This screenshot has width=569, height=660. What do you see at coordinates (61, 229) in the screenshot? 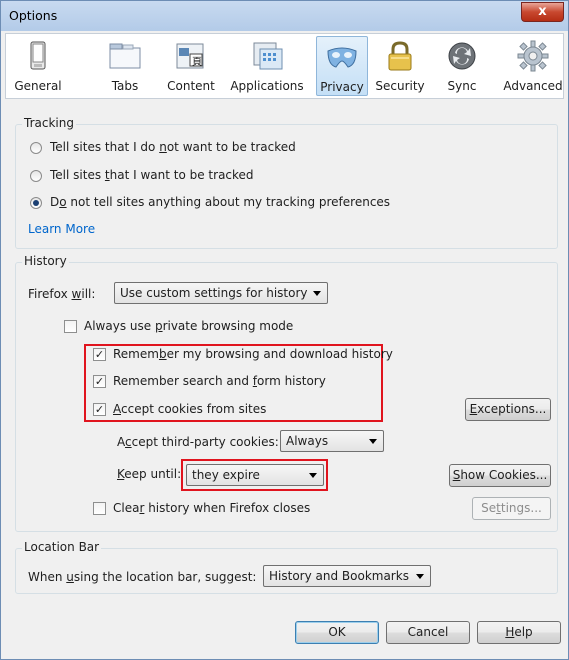
I see `learn-more-link: Learn More` at bounding box center [61, 229].